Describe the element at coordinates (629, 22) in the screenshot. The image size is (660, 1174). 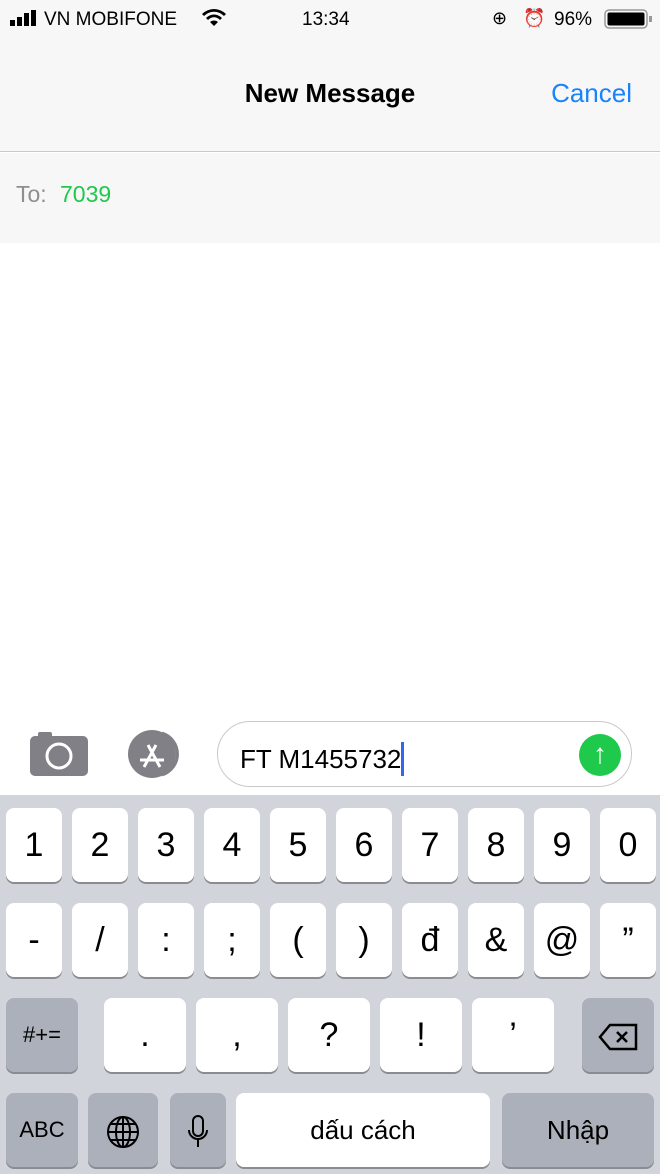
I see `battery-icon` at that location.